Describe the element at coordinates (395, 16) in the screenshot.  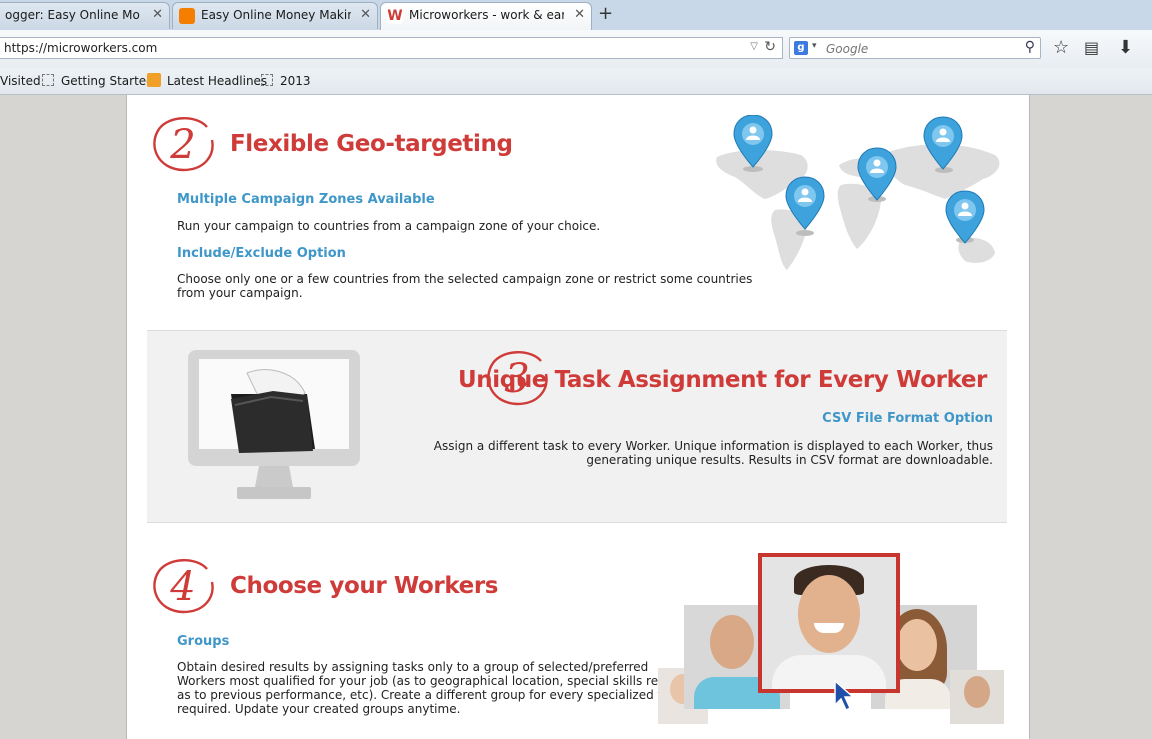
I see `microworkers-icon: W` at that location.